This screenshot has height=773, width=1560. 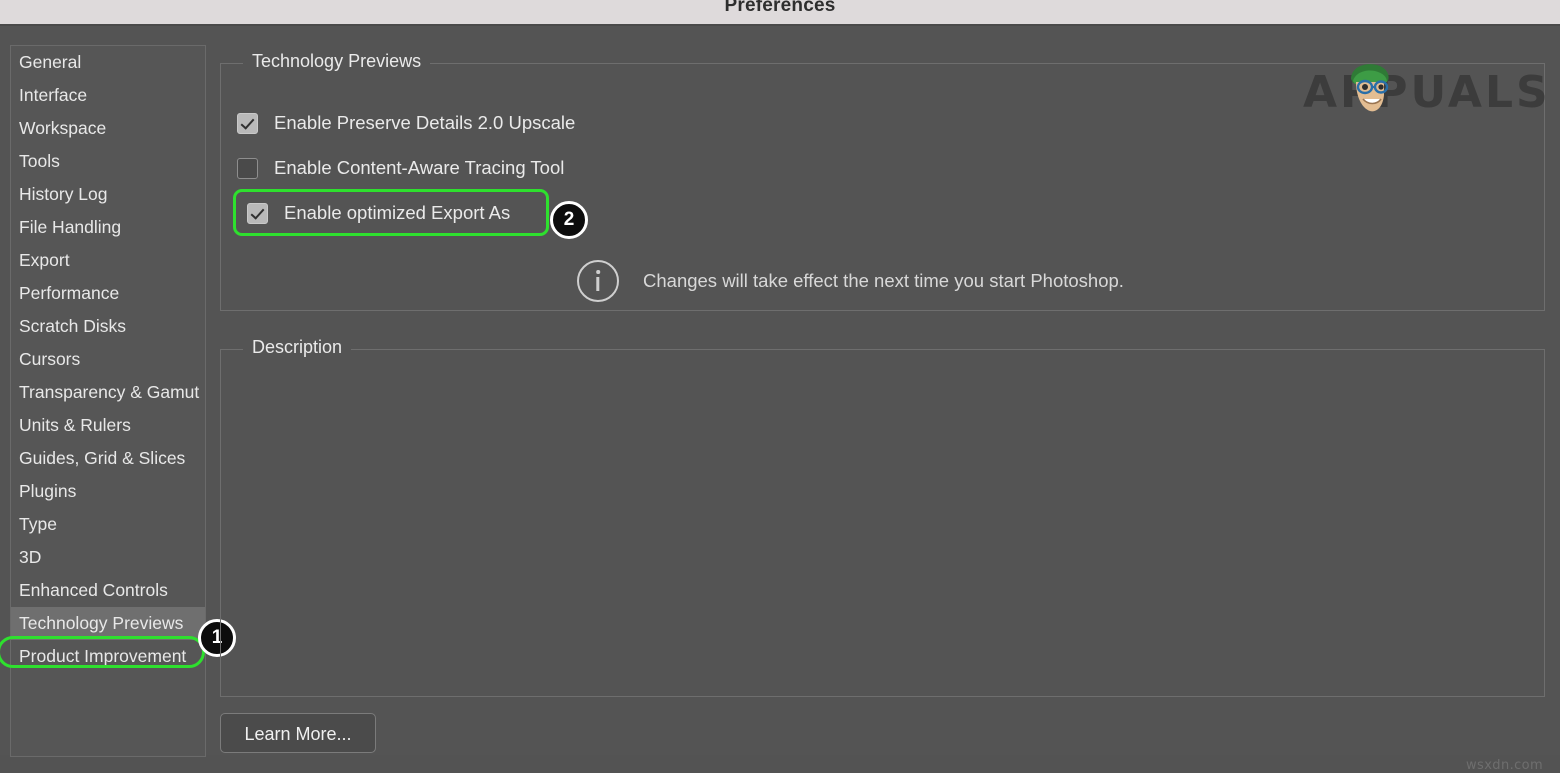 I want to click on window-title-bar: Preferences, so click(x=780, y=13).